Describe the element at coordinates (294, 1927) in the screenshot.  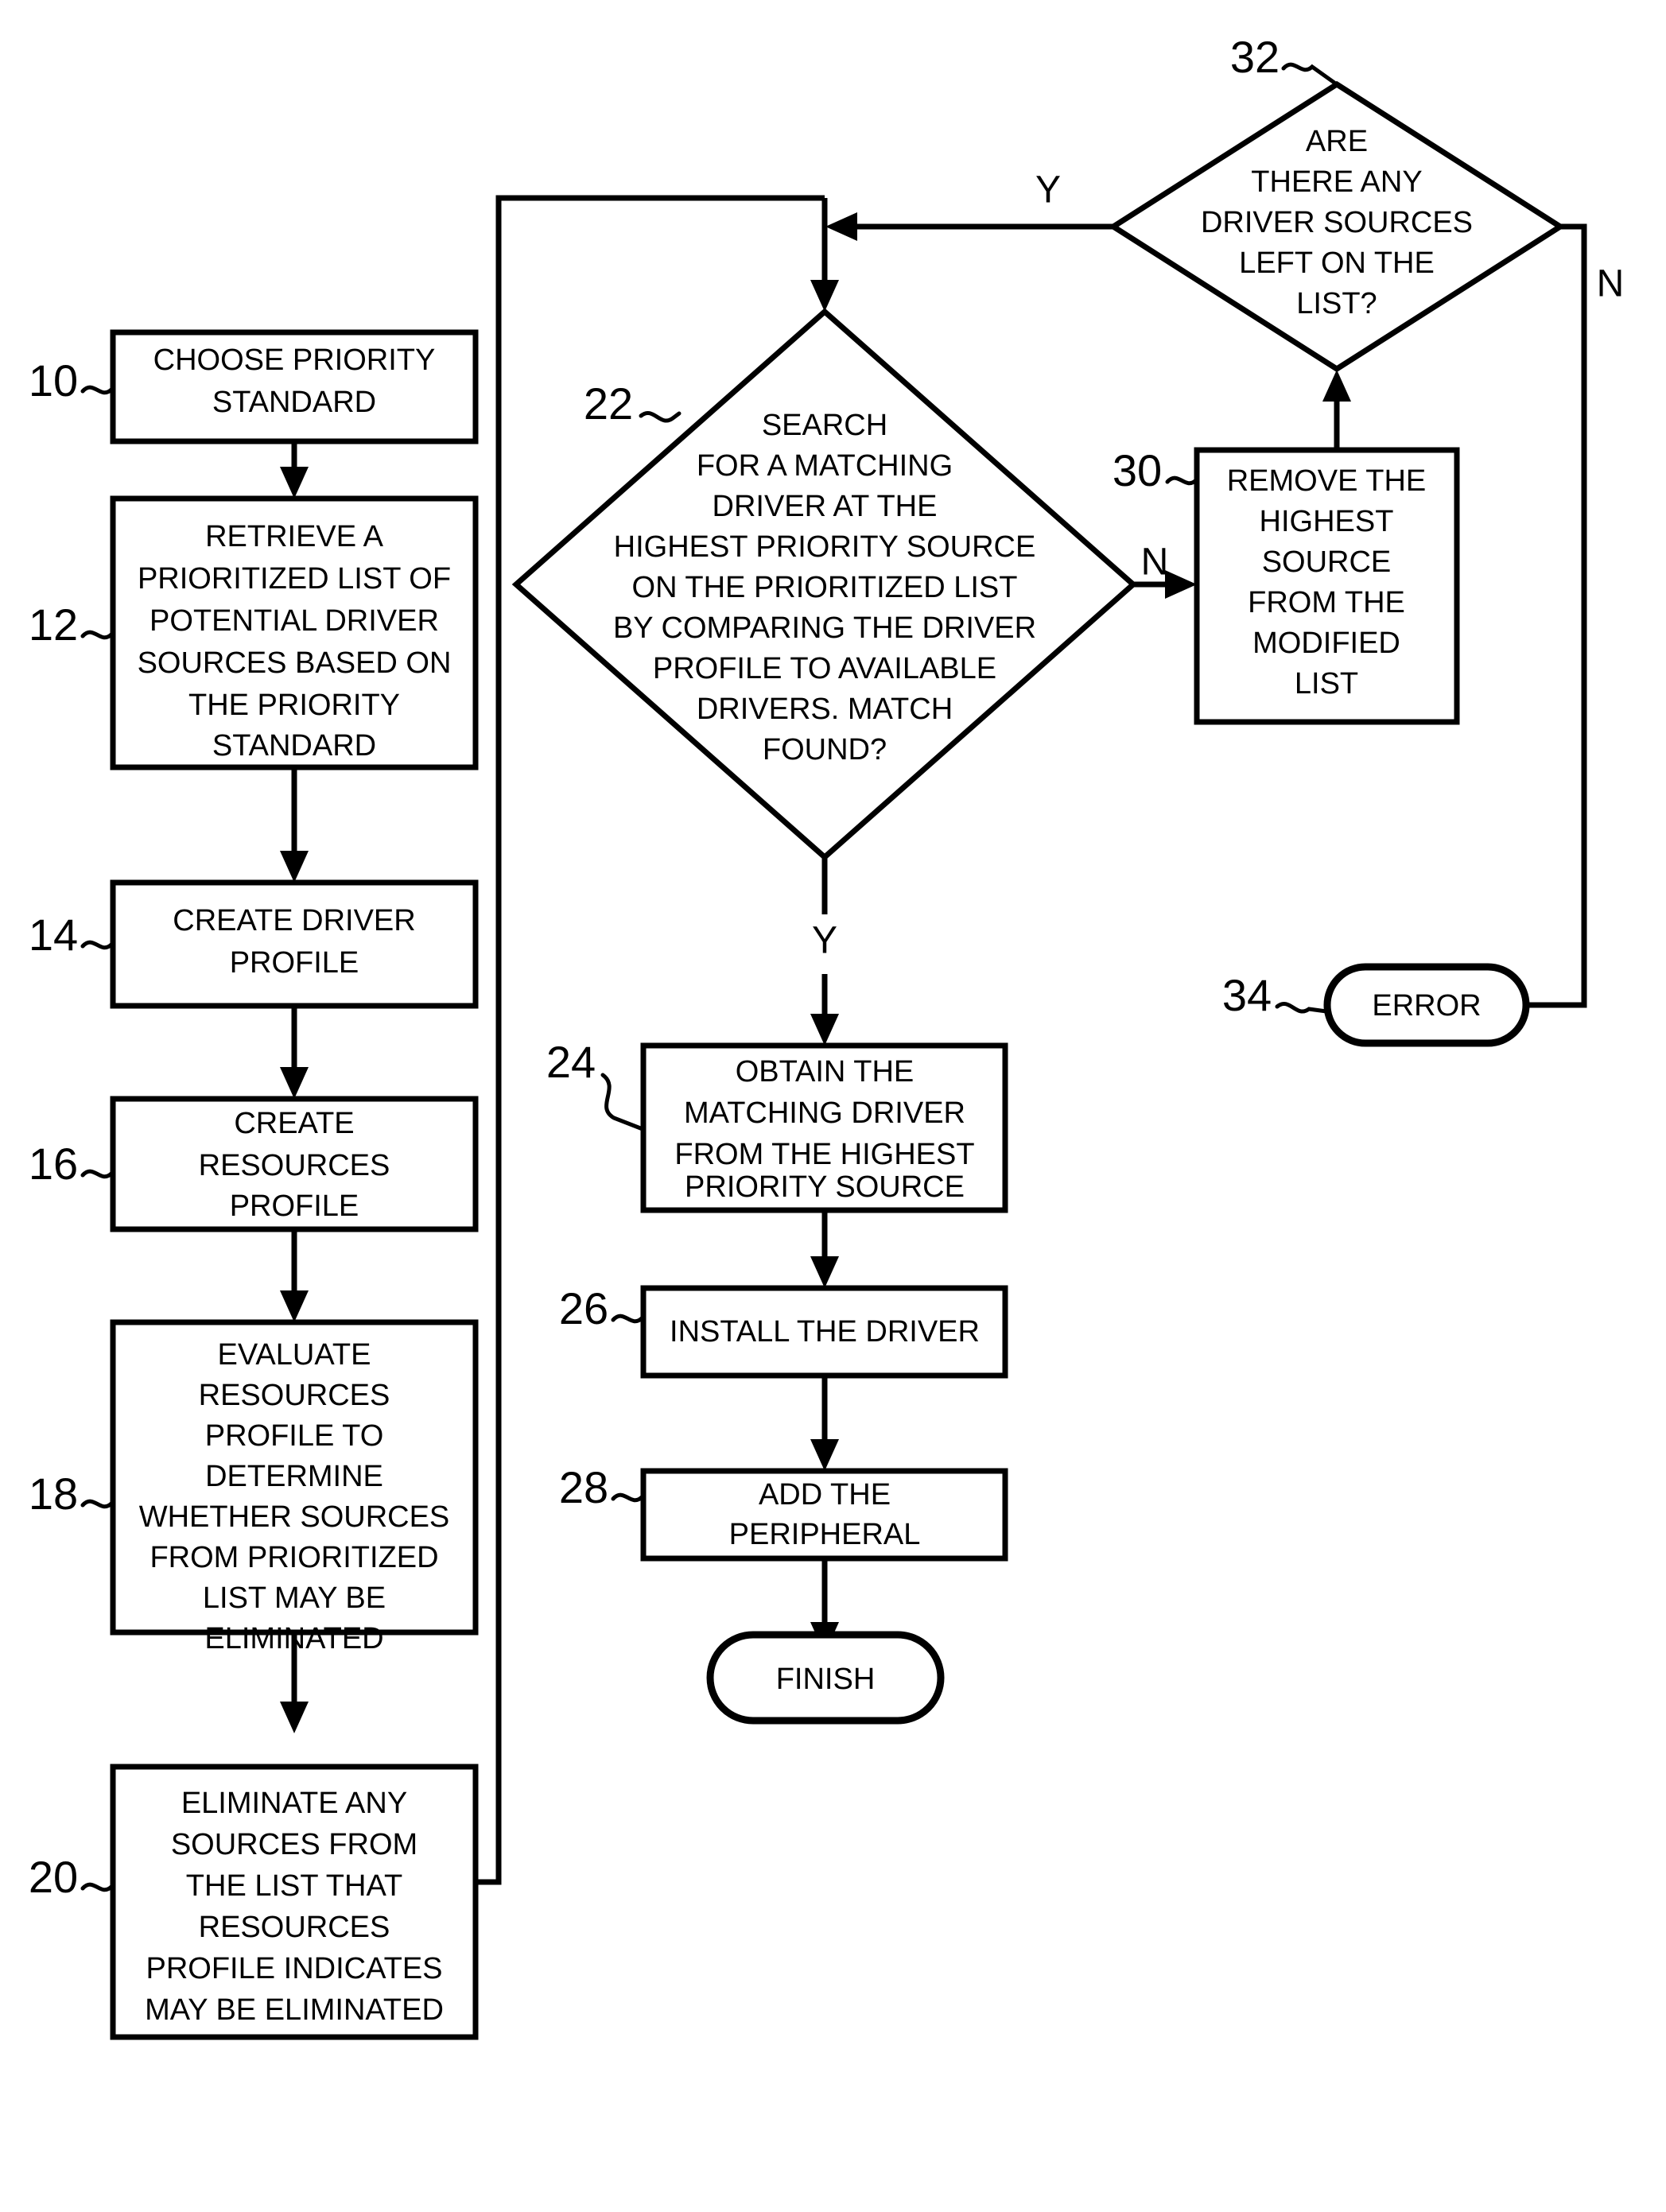
I see `node-20-line-3: RESOURCES` at that location.